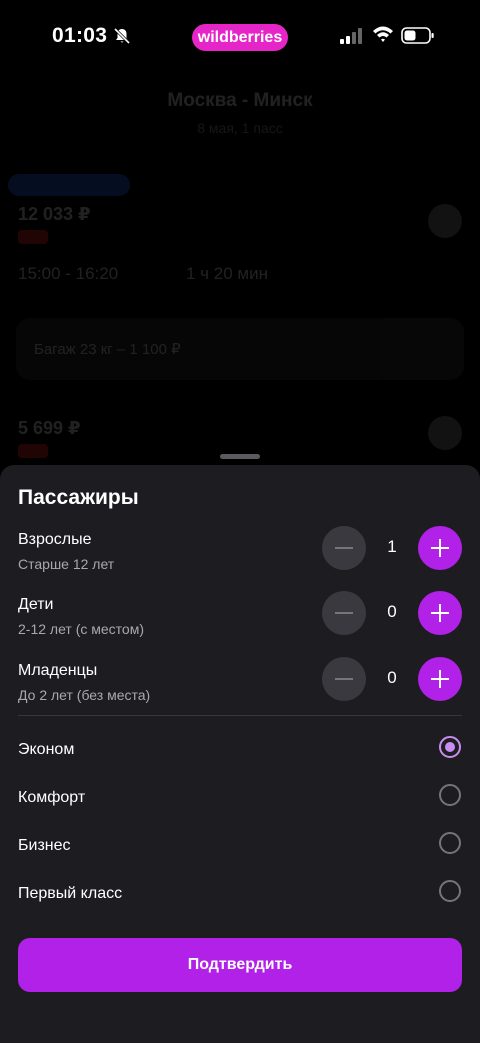 This screenshot has height=1043, width=480. I want to click on baggage-label: Багаж 23 кг – 1 100 ₽, so click(107, 349).